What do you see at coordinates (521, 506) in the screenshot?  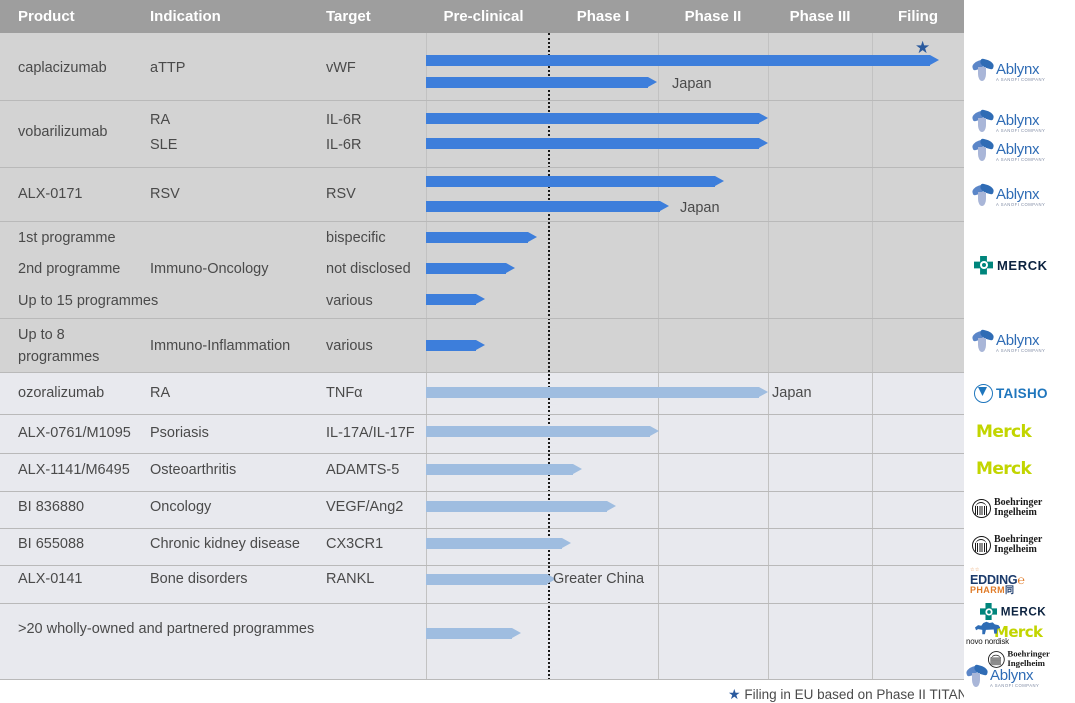 I see `bar-bi836880-oncology` at bounding box center [521, 506].